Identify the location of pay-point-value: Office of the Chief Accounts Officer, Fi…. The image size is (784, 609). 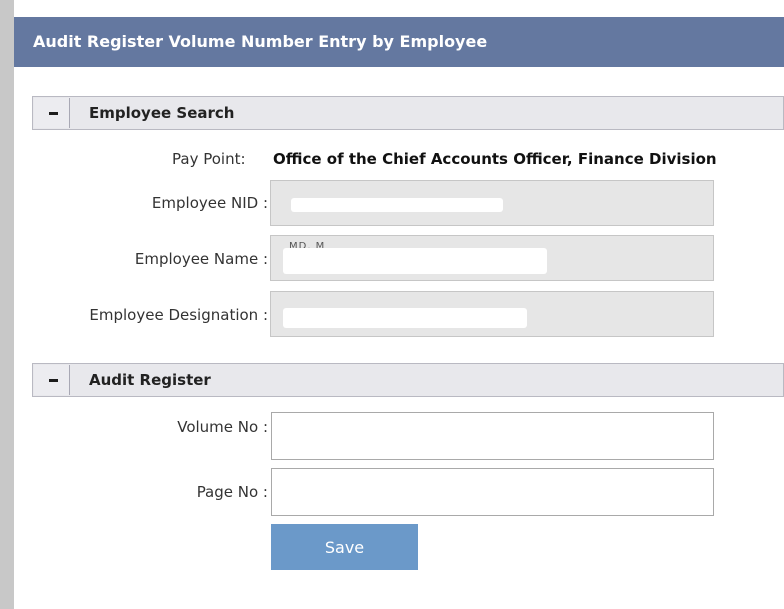
(495, 159).